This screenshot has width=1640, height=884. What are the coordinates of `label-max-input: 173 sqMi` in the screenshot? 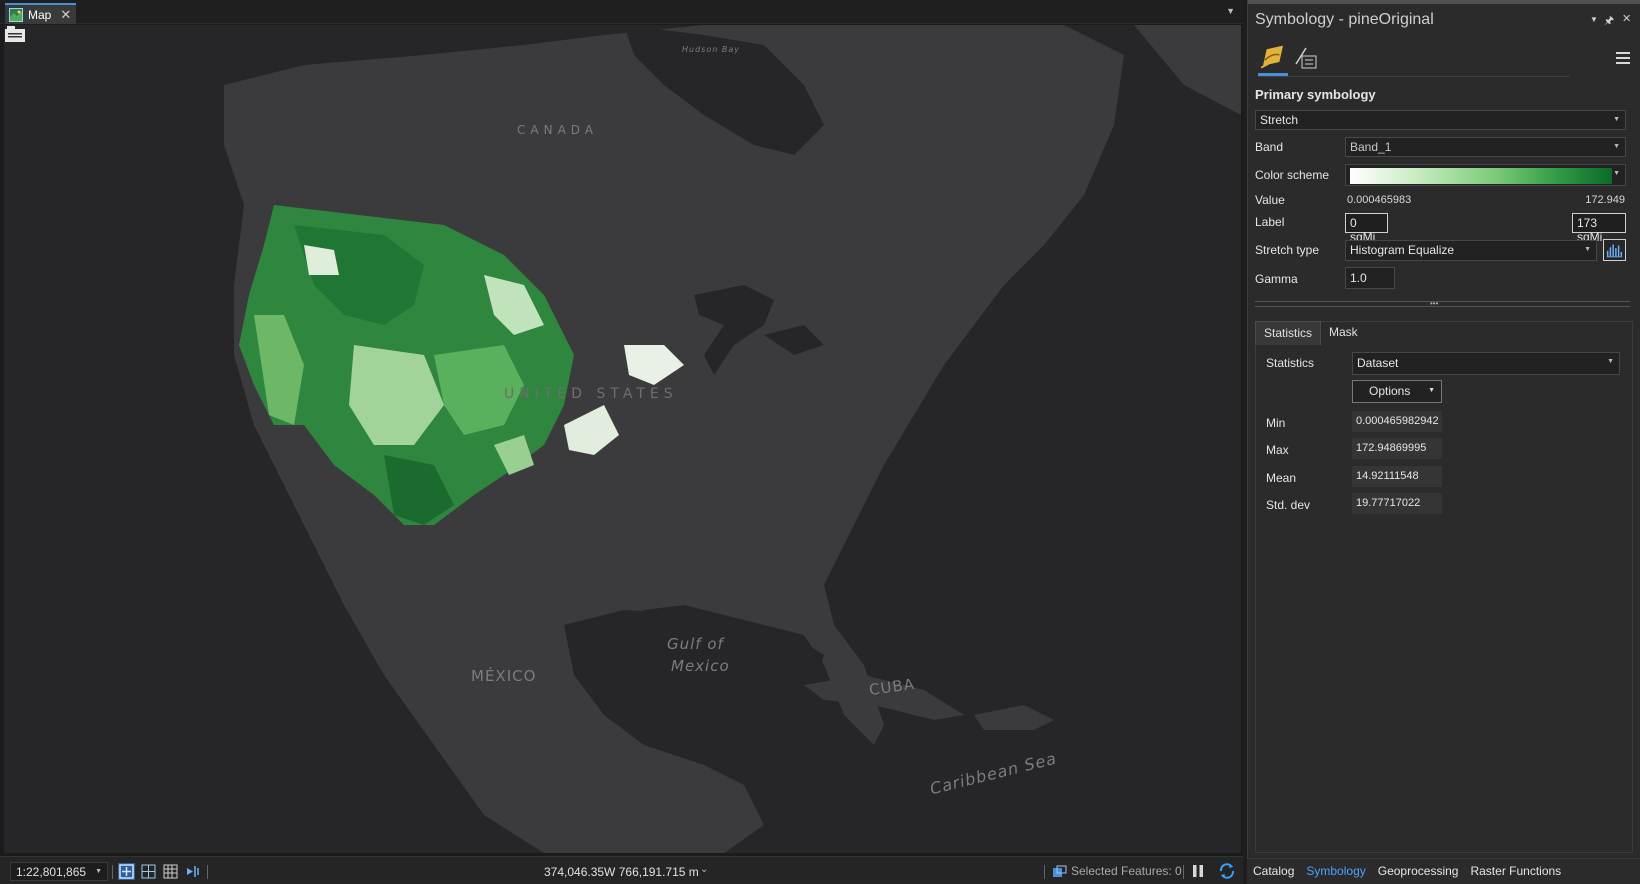 It's located at (1599, 228).